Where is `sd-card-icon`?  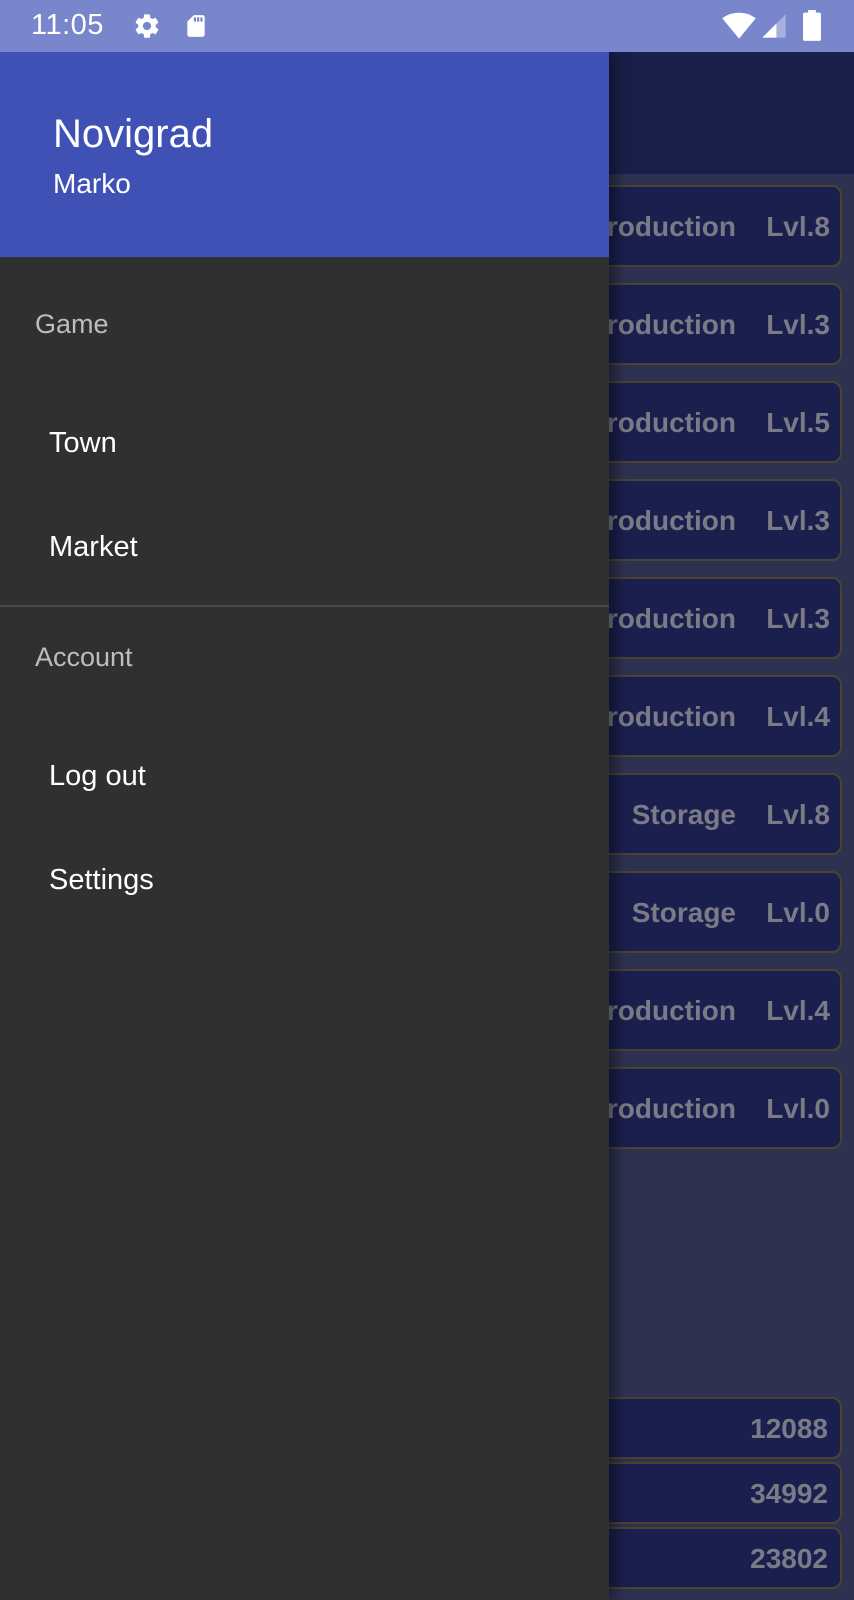
sd-card-icon is located at coordinates (196, 26).